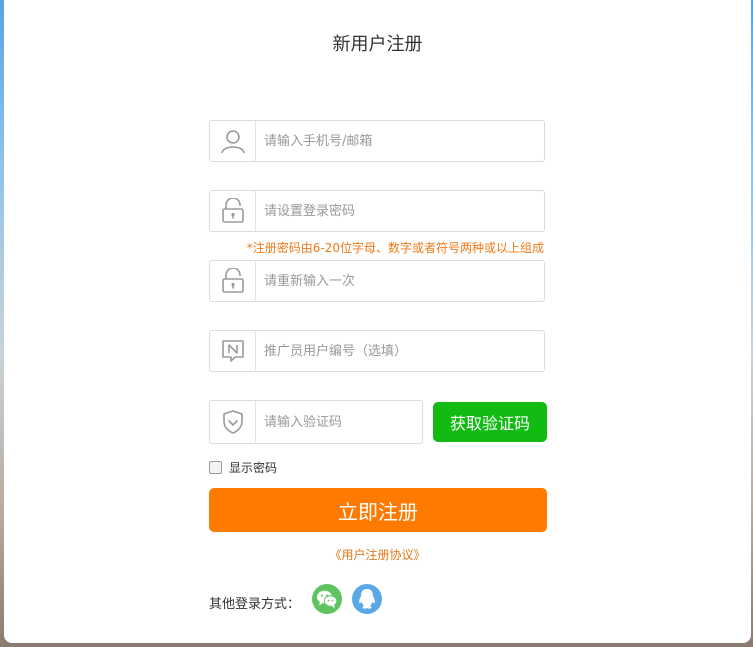 Image resolution: width=753 pixels, height=647 pixels. What do you see at coordinates (255, 604) in the screenshot?
I see `other-login-label: 其他登录方式：` at bounding box center [255, 604].